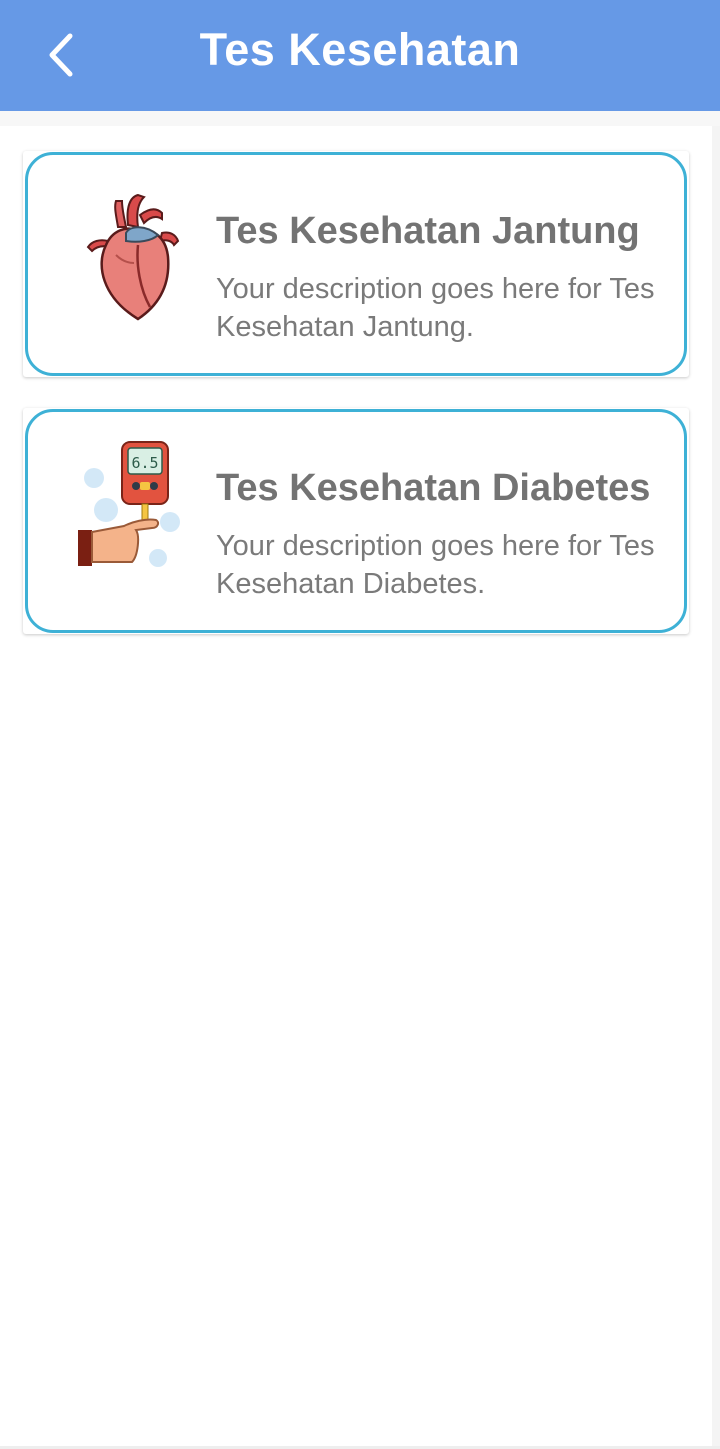 The width and height of the screenshot is (720, 1449). I want to click on header-divider, so click(360, 118).